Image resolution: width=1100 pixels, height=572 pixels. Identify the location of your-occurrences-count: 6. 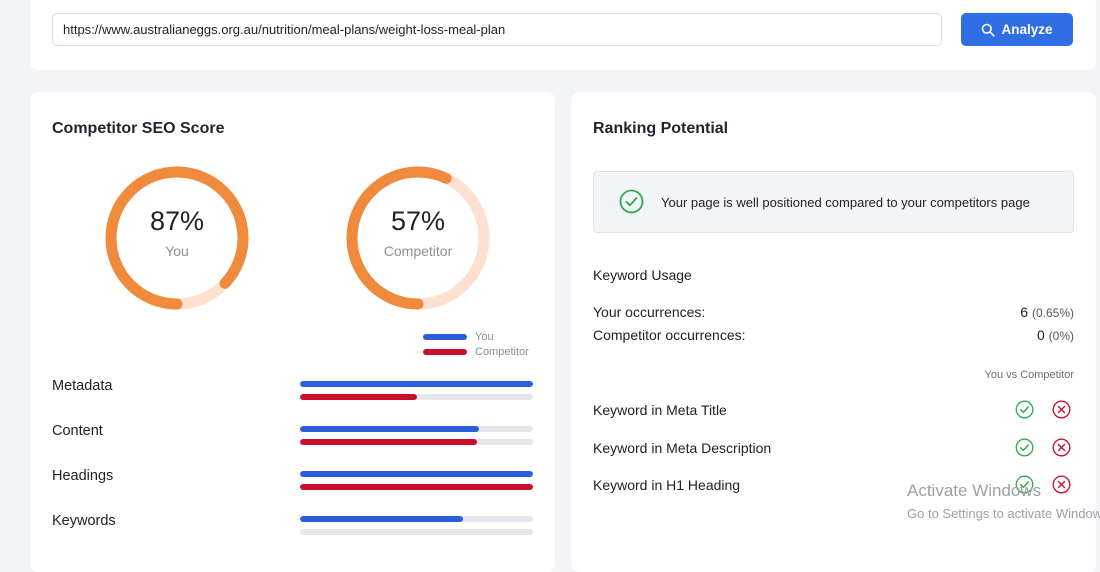
(1024, 312).